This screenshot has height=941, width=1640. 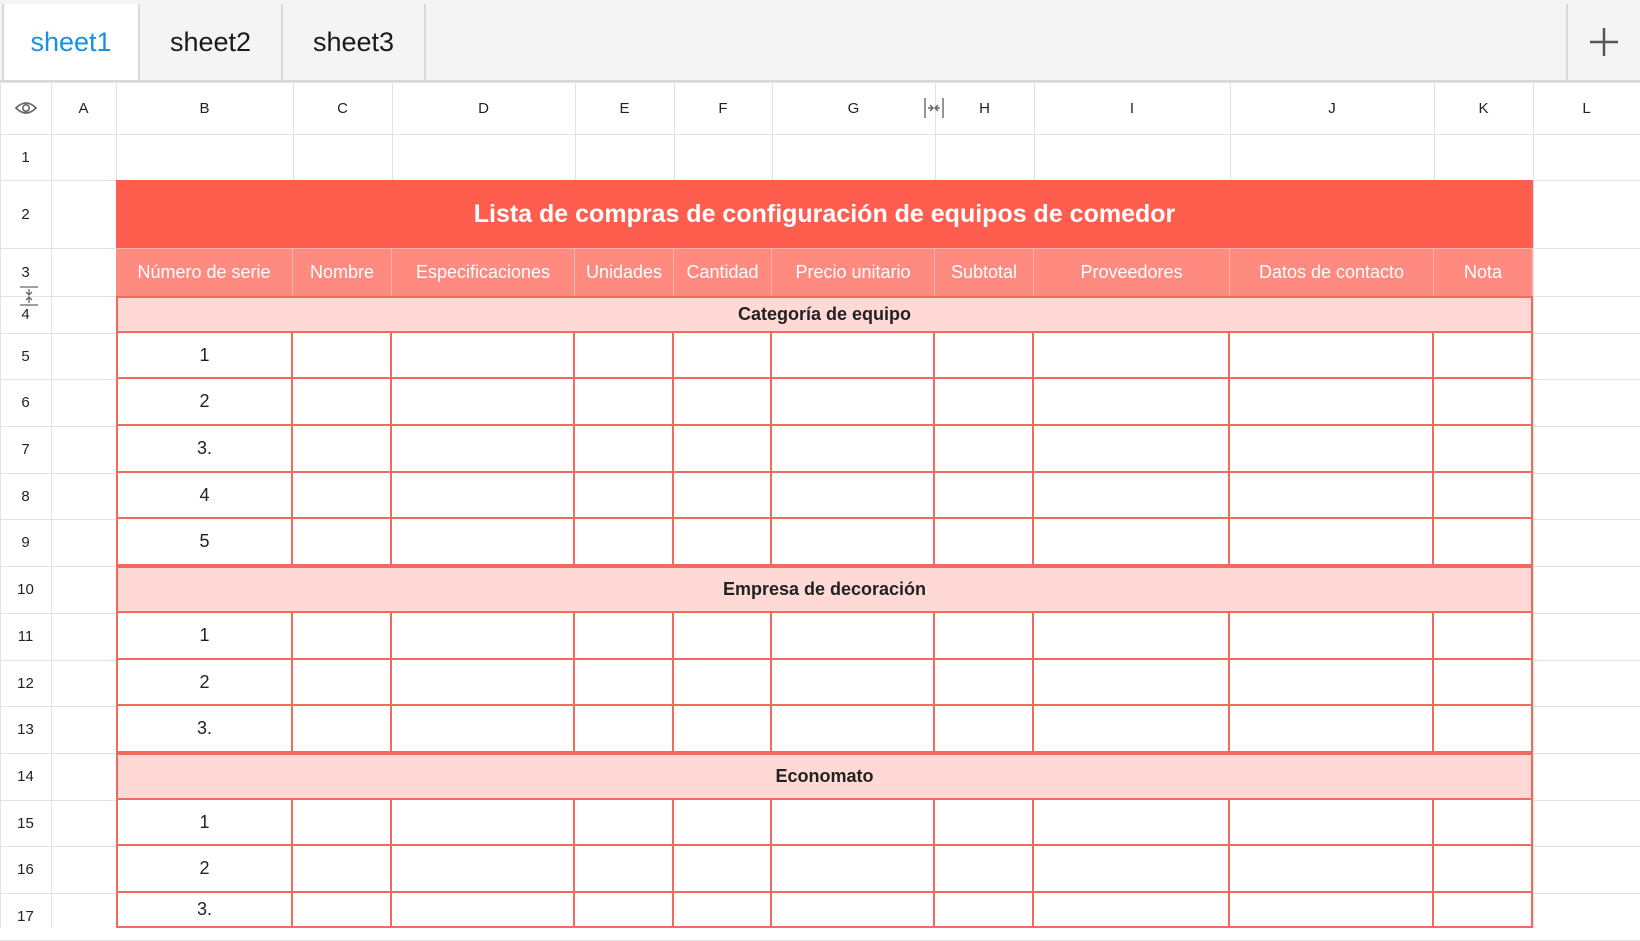 I want to click on tab-sheet3: sheet3, so click(x=354, y=42).